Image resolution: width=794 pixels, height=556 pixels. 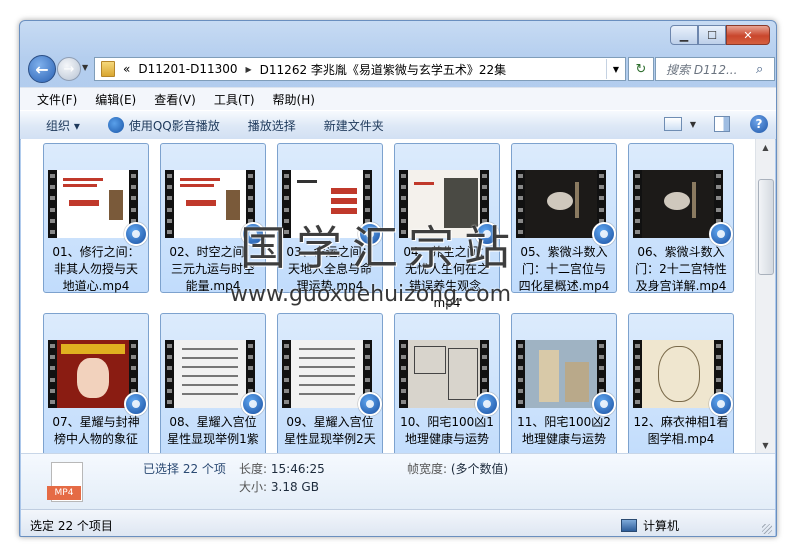 I want to click on status-location: 计算机, so click(x=650, y=525).